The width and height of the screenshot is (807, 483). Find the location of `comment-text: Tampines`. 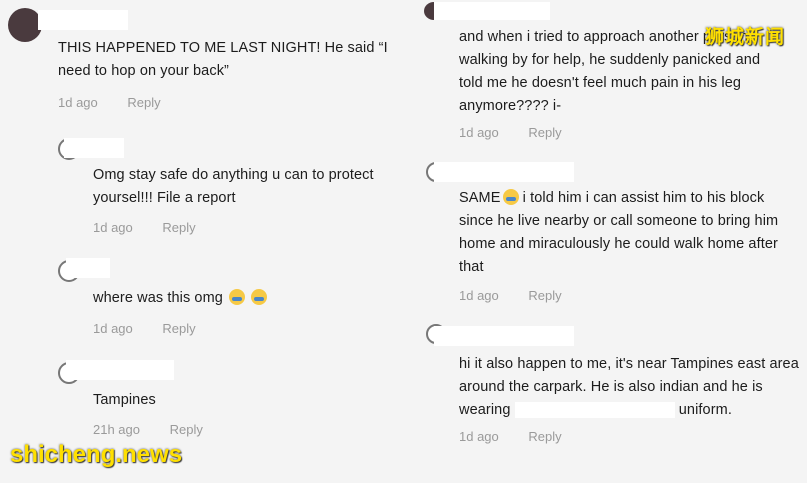

comment-text: Tampines is located at coordinates (124, 400).